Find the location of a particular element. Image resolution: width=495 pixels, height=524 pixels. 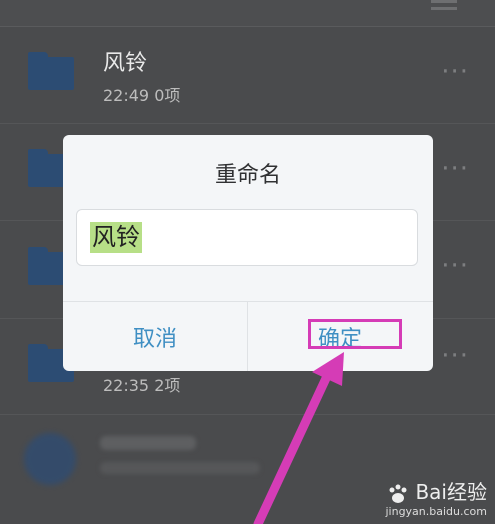

watermark-url: jingyan.baidu.com is located at coordinates (436, 511).